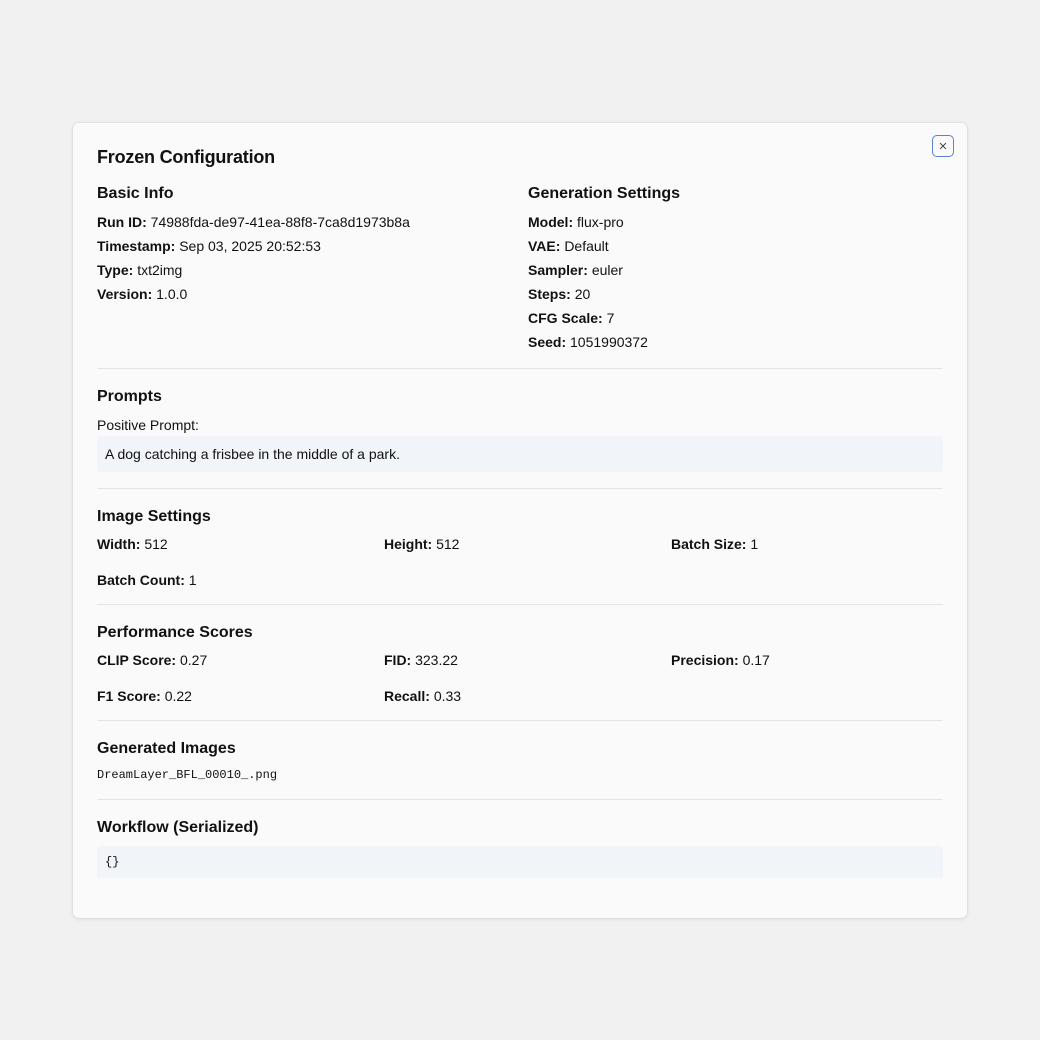  What do you see at coordinates (137, 660) in the screenshot?
I see `field-label: CLIP Score:` at bounding box center [137, 660].